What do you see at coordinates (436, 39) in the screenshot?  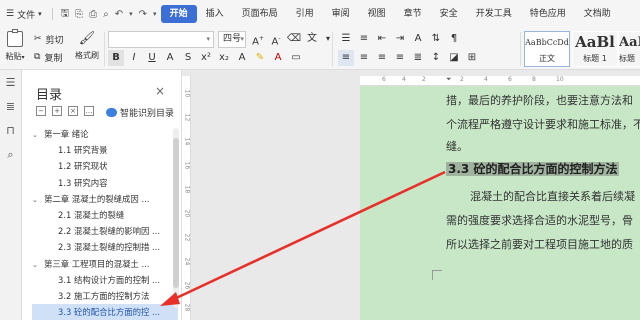 I see `sort-icon: ⇅` at bounding box center [436, 39].